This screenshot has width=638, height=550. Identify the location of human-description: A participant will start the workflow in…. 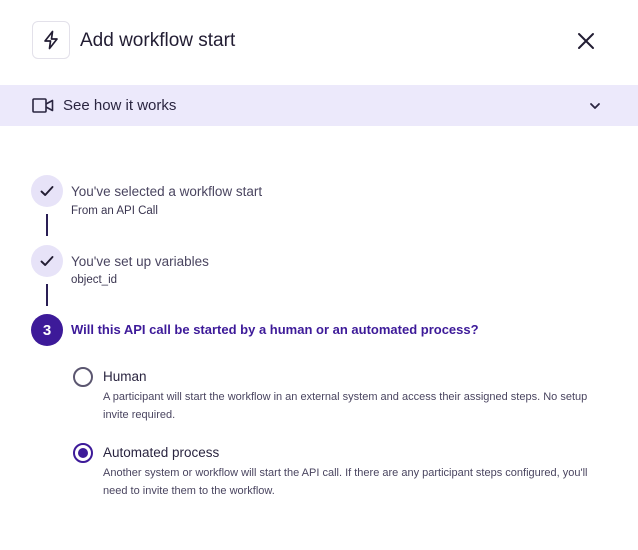
(345, 406).